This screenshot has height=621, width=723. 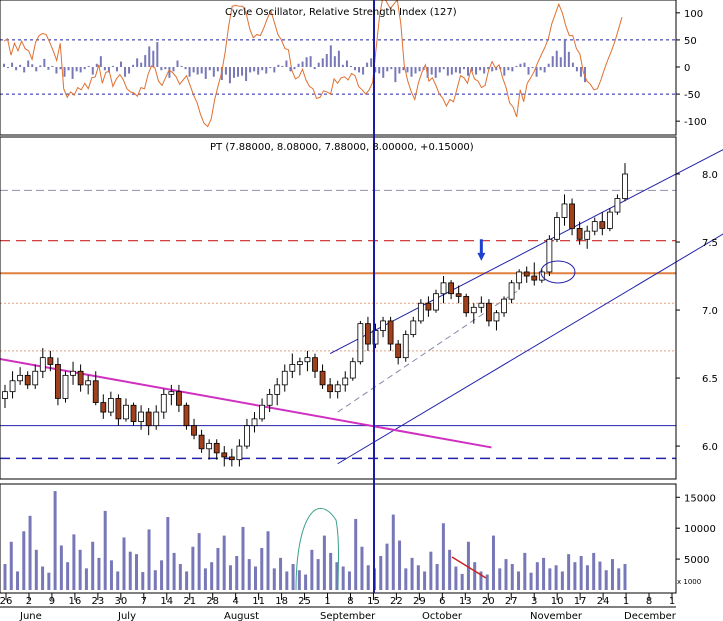 What do you see at coordinates (693, 14) in the screenshot?
I see `osc-tick-label: 100` at bounding box center [693, 14].